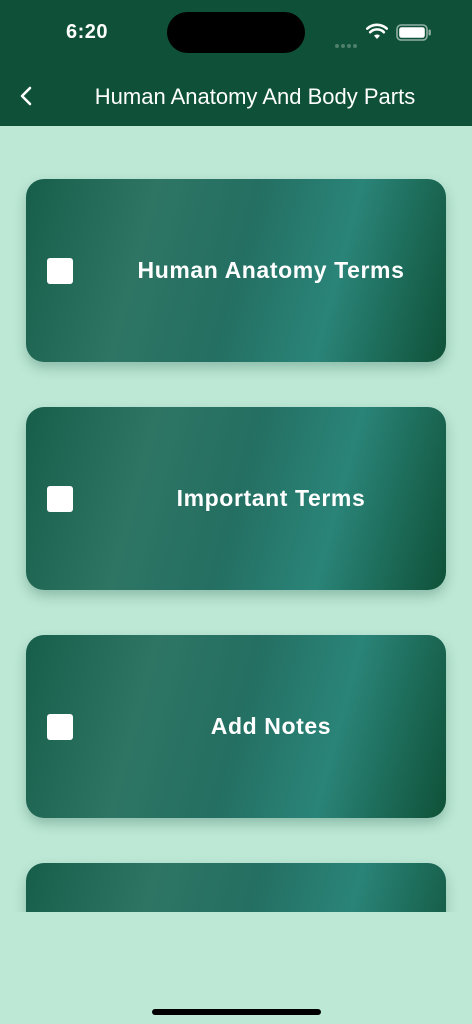 Image resolution: width=472 pixels, height=1024 pixels. I want to click on battery-icon, so click(413, 32).